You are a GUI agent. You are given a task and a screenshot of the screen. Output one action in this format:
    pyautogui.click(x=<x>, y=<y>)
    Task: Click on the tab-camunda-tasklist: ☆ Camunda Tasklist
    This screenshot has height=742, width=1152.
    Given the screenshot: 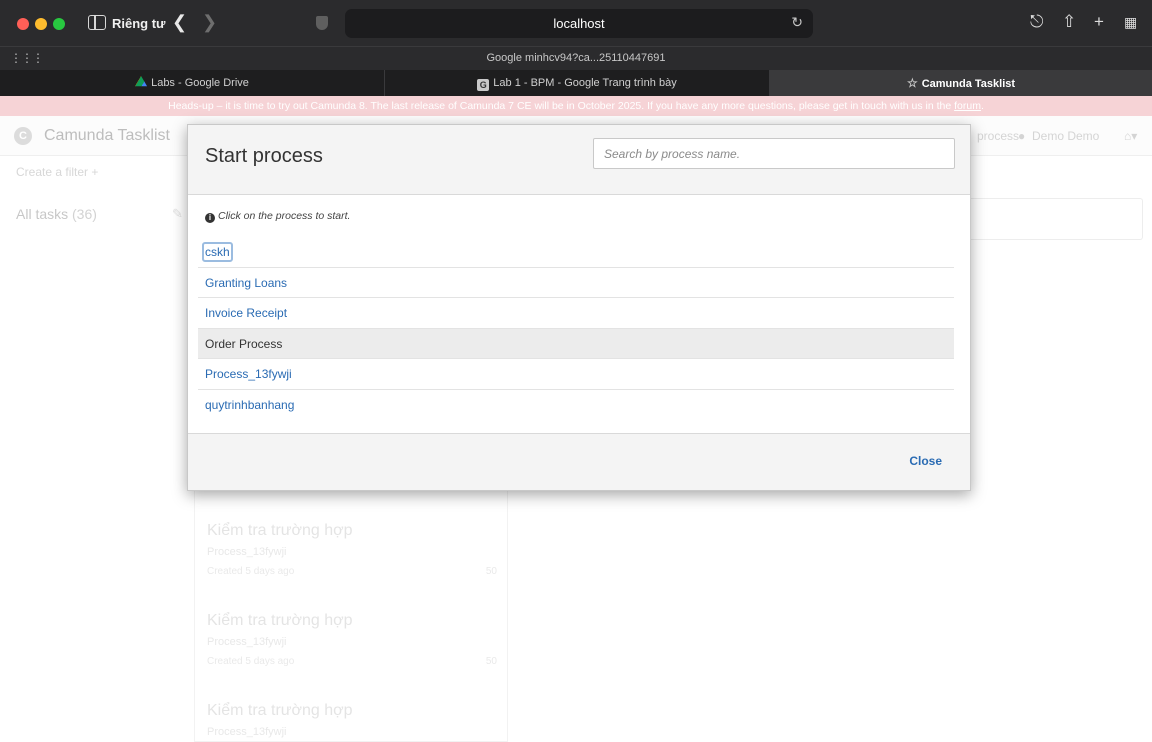 What is the action you would take?
    pyautogui.click(x=961, y=83)
    